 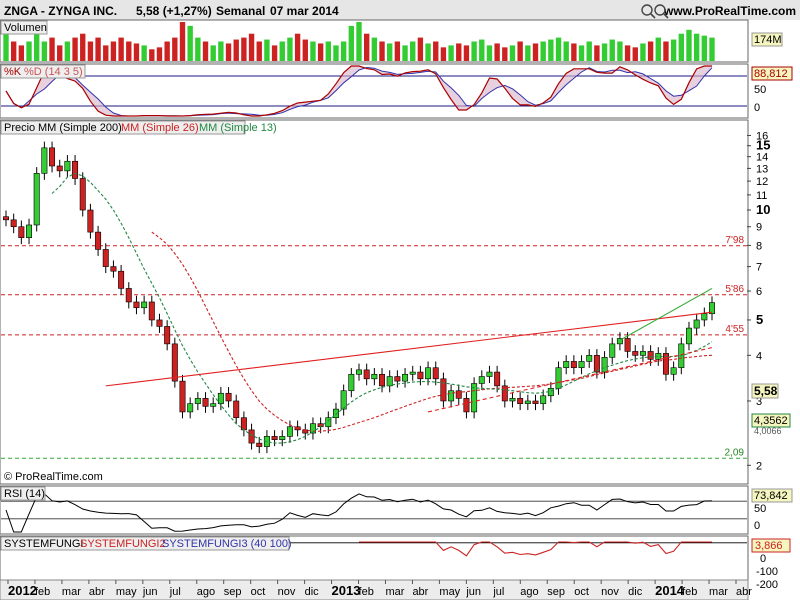 I want to click on rsi-label: RSI (14), so click(x=24, y=494).